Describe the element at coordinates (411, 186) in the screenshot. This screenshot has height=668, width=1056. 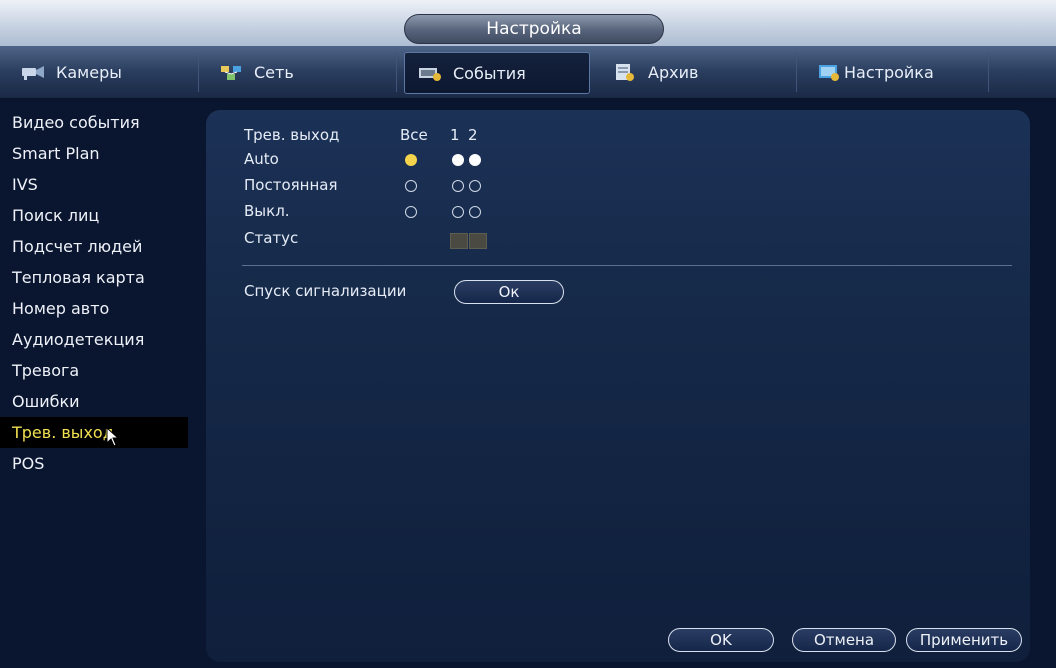
I see `mode-constant-all-radio` at that location.